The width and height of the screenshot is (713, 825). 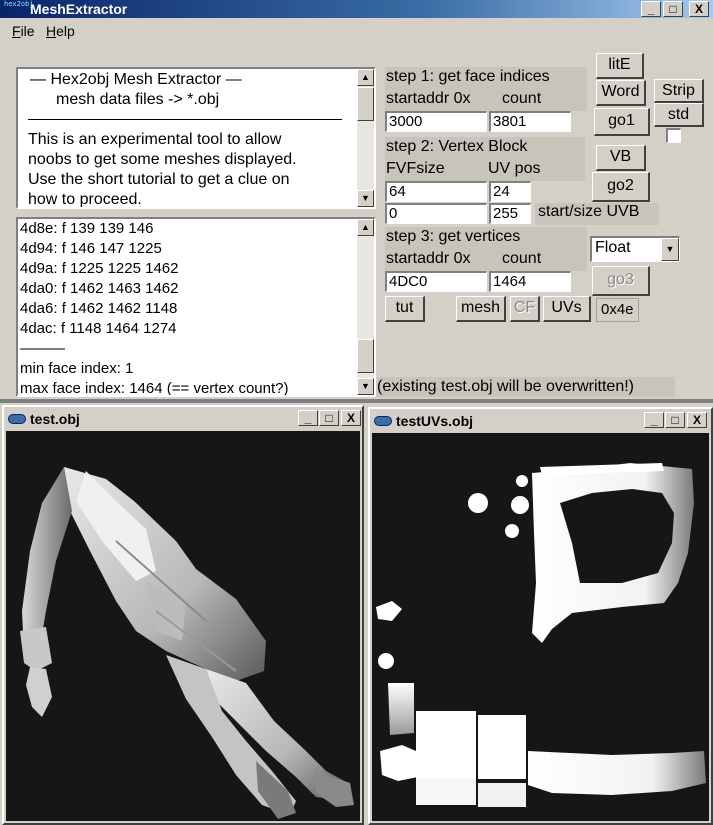 I want to click on step1-count-input: 3801, so click(x=530, y=121).